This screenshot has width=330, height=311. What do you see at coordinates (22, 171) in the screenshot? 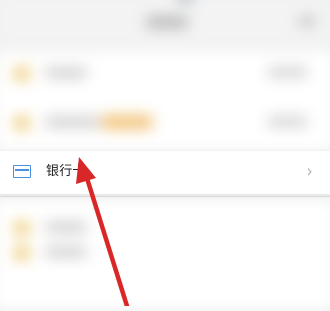
I see `bank-card-icon` at bounding box center [22, 171].